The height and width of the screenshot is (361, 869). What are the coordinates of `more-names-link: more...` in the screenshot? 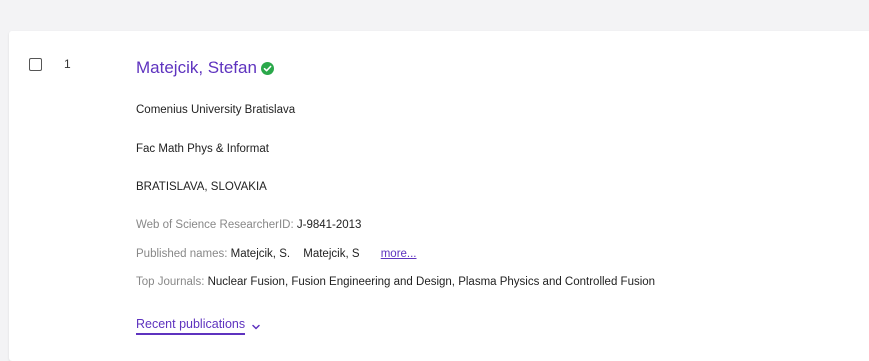 It's located at (399, 254).